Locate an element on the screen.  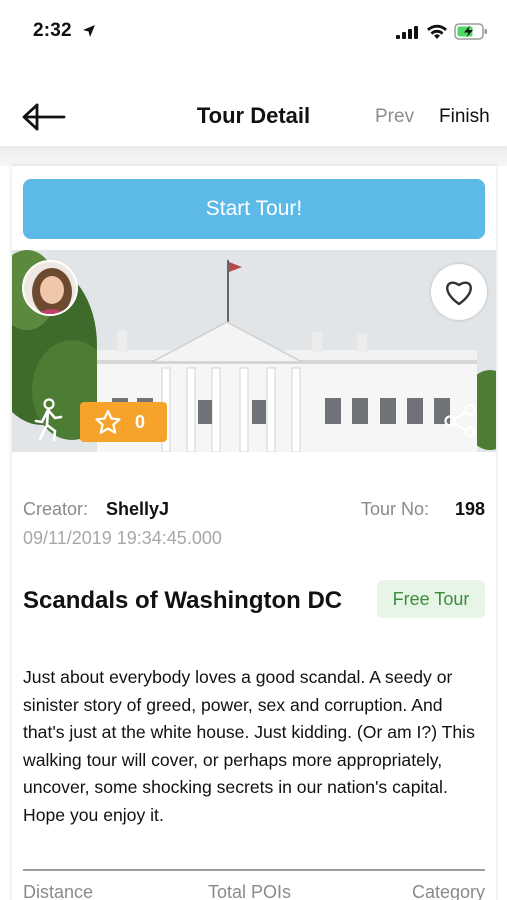
page-title: Tour Detail is located at coordinates (253, 115).